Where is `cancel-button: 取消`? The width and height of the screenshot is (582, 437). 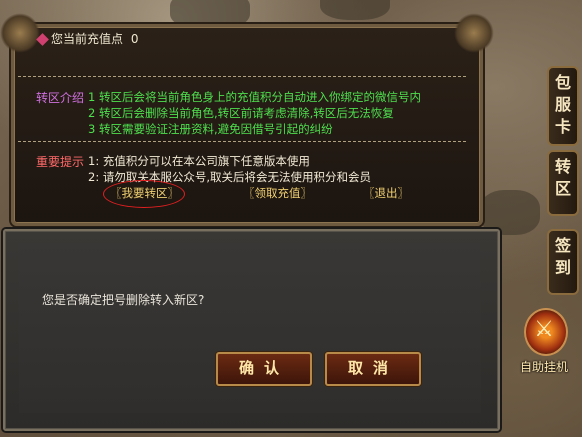 cancel-button: 取消 is located at coordinates (373, 369).